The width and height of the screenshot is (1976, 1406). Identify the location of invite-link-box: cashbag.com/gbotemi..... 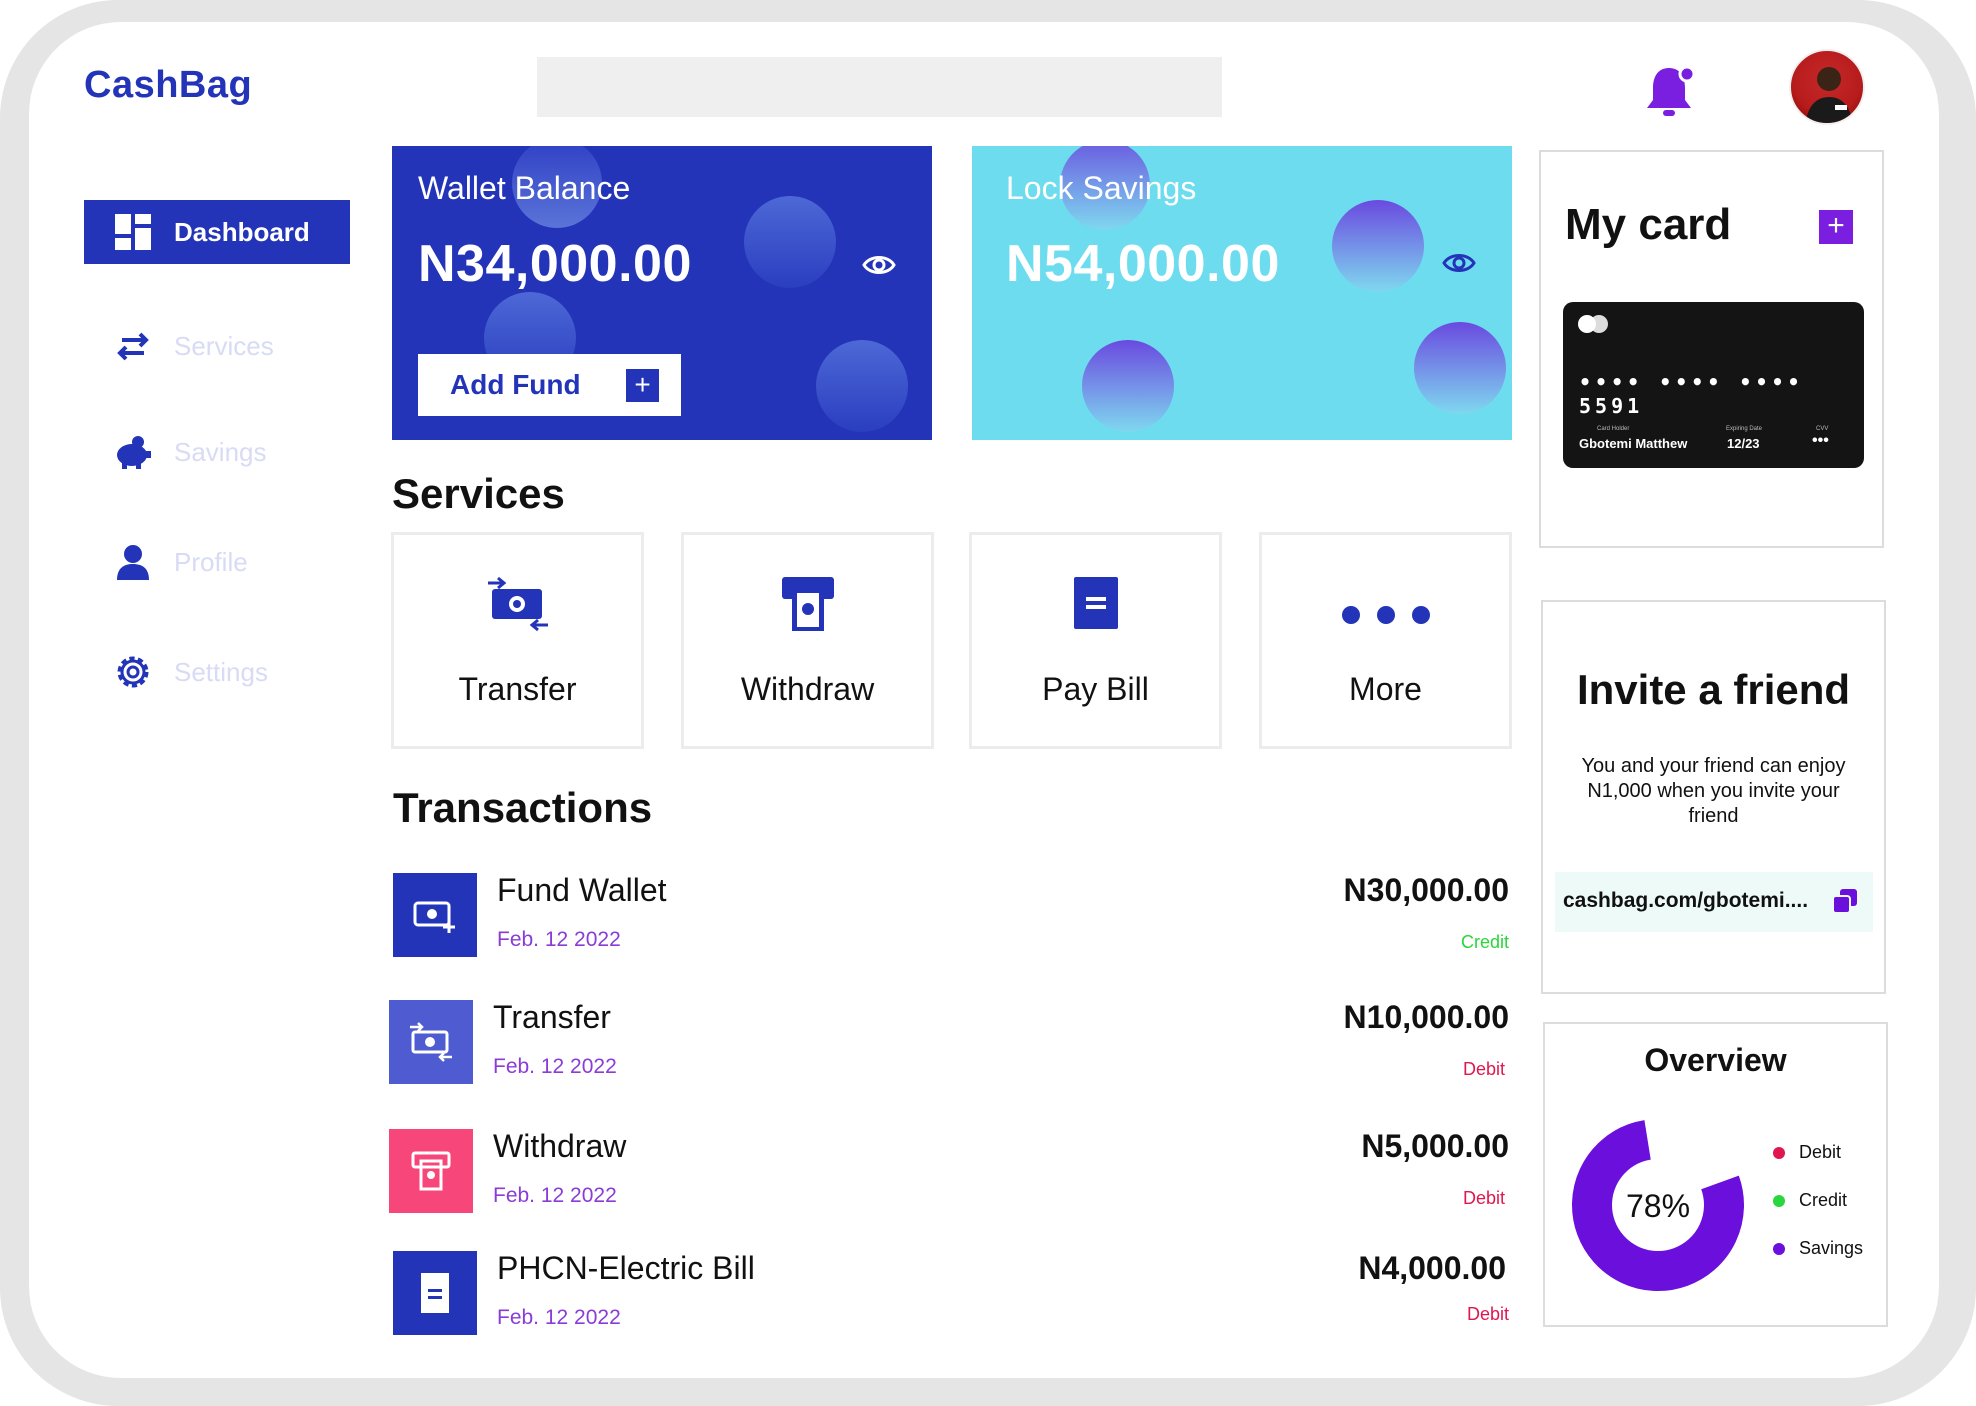
(1714, 902).